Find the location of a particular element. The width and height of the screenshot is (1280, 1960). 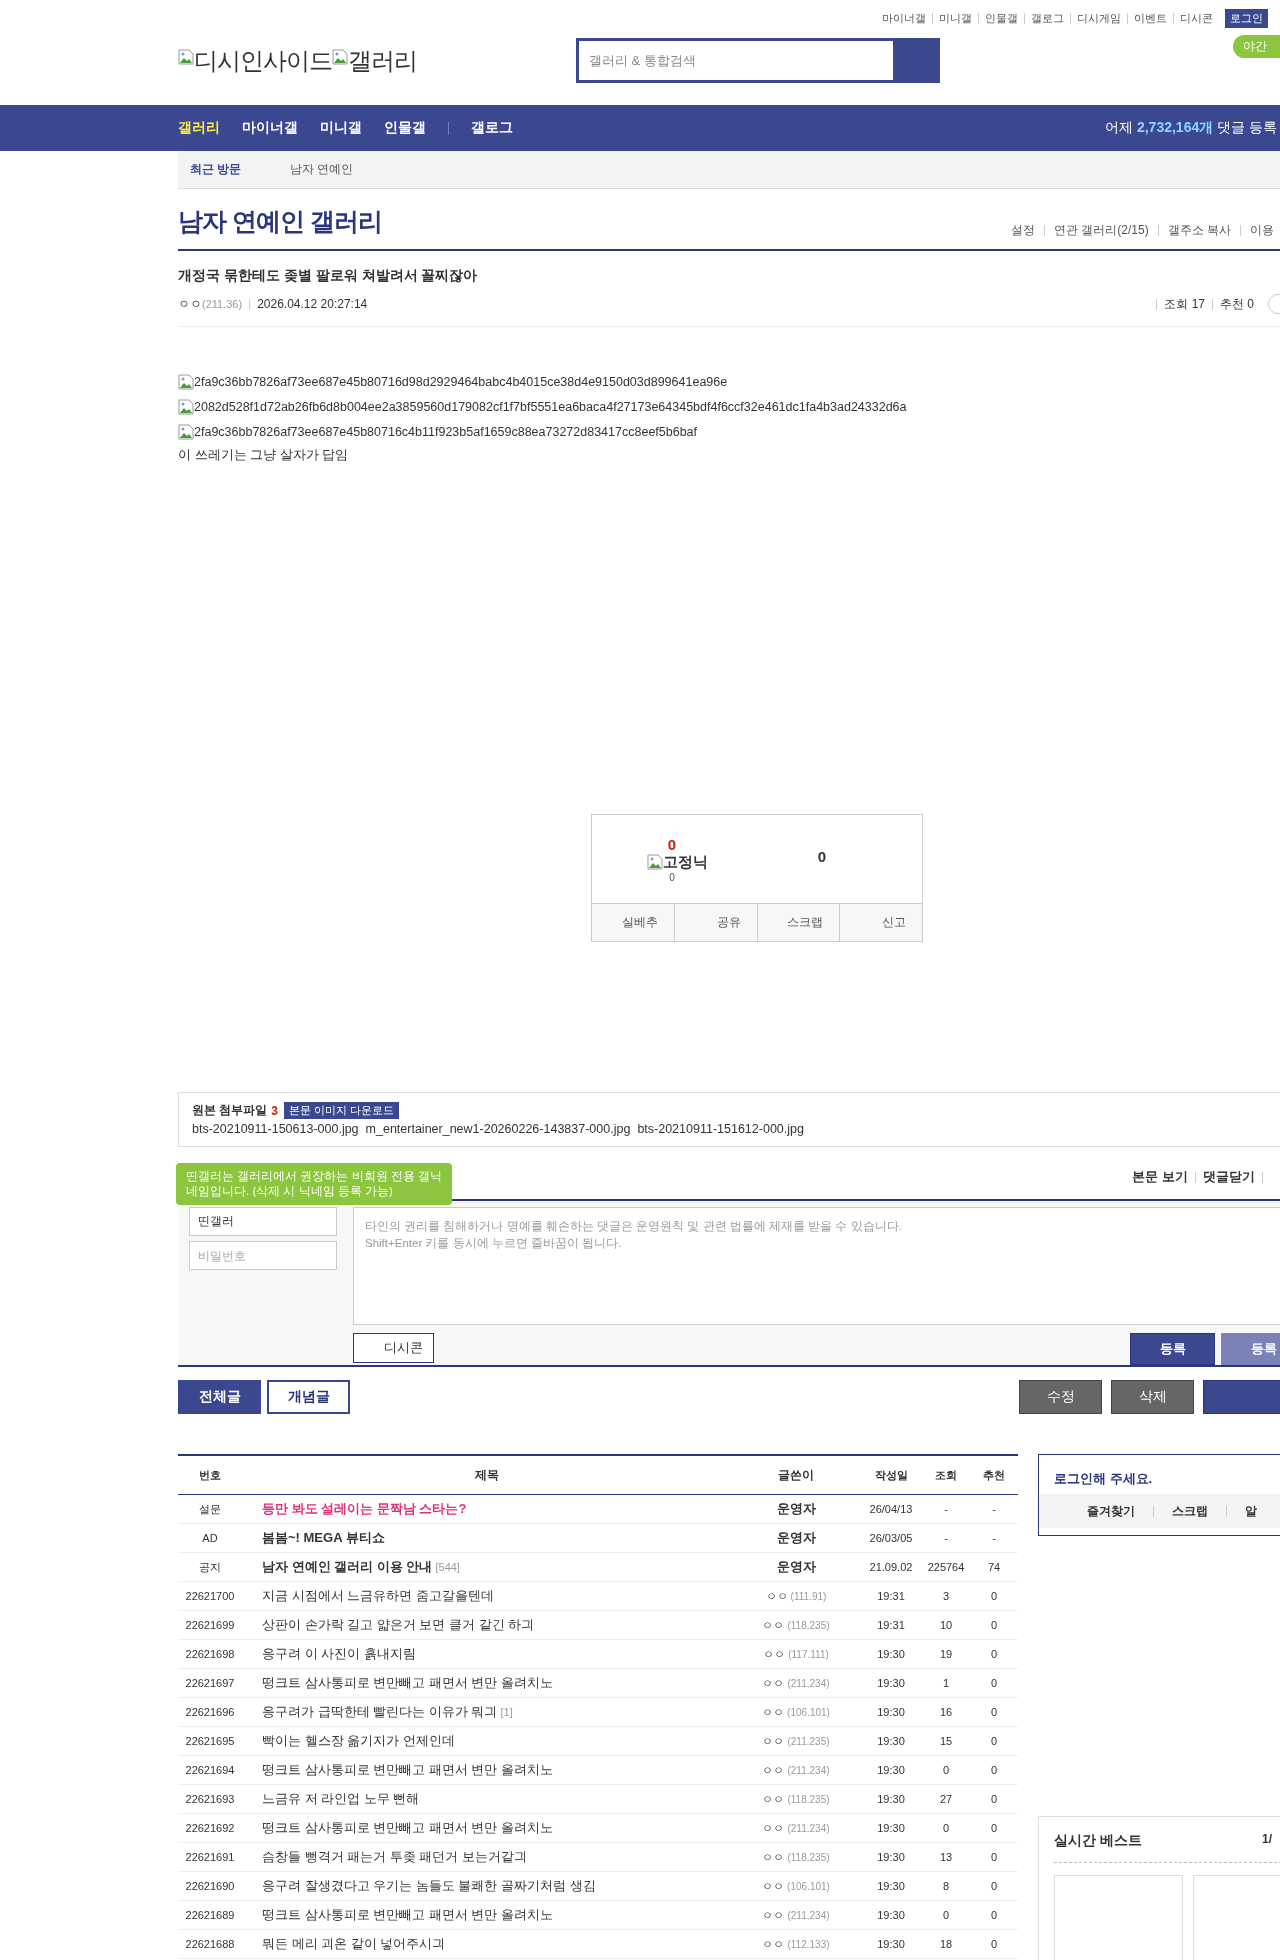

comment-link: 본문 보기 is located at coordinates (1160, 1177).